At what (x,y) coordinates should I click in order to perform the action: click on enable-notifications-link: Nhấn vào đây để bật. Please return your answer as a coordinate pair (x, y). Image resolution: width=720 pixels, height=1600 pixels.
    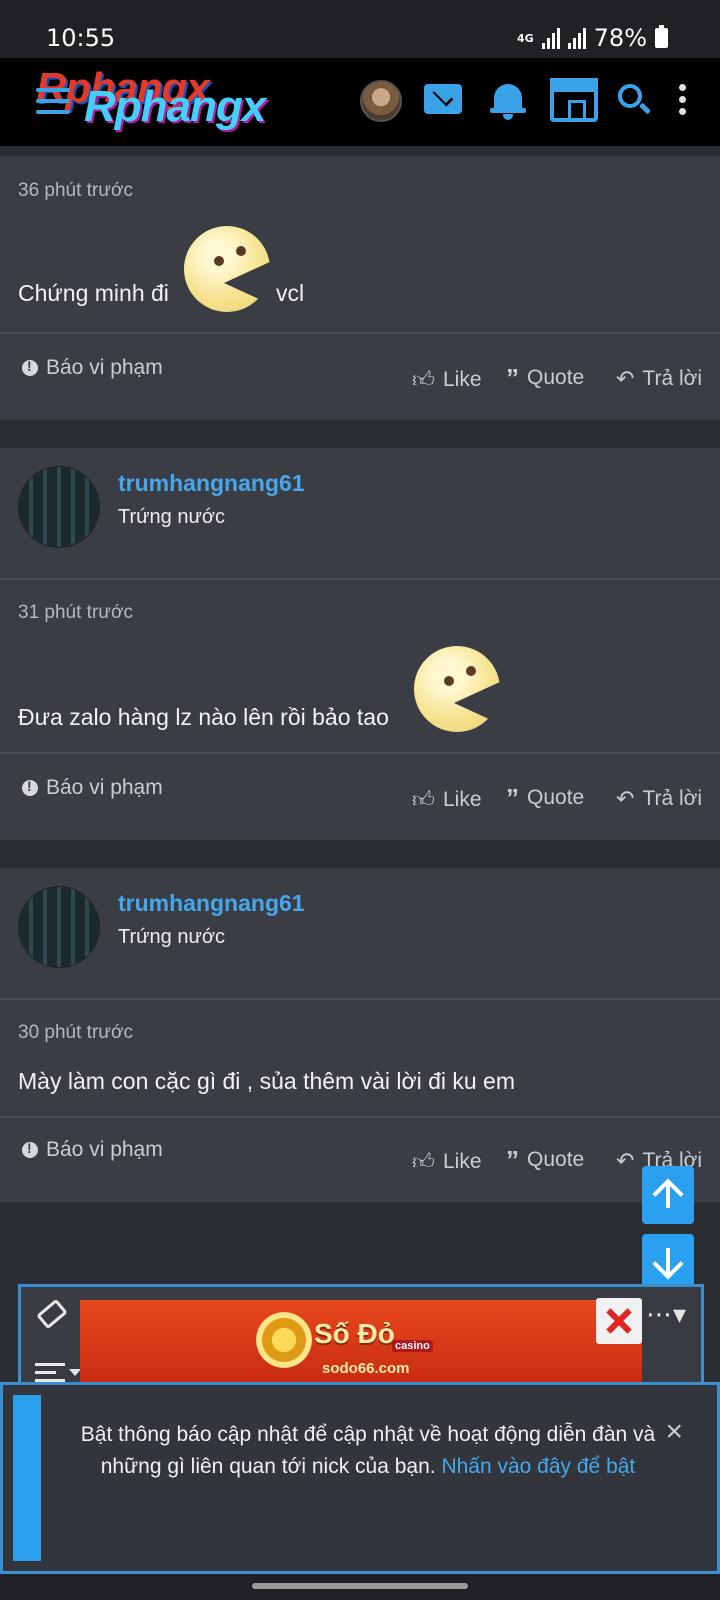
    Looking at the image, I should click on (538, 1466).